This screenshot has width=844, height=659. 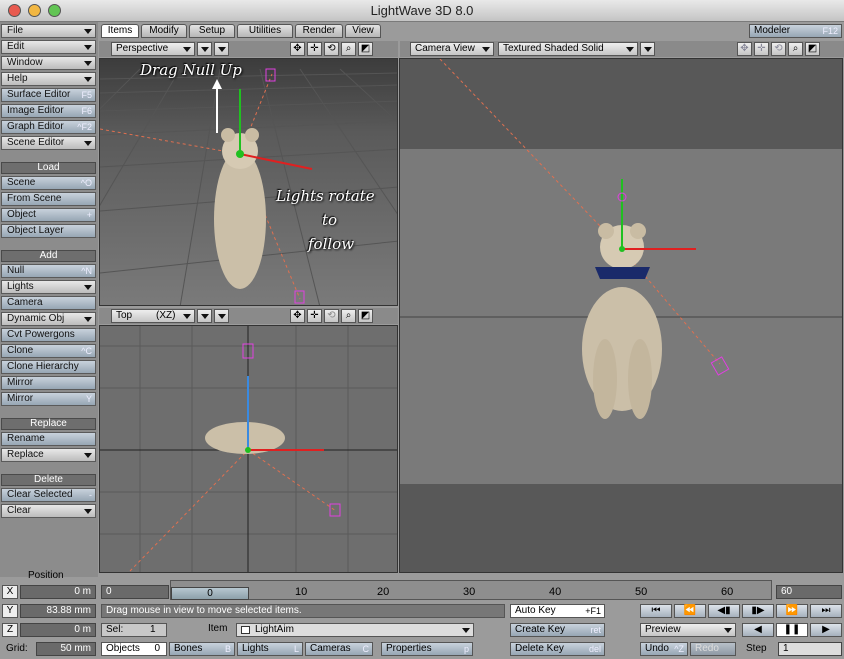 I want to click on image-editor-button: Image Editor F6, so click(x=48, y=111).